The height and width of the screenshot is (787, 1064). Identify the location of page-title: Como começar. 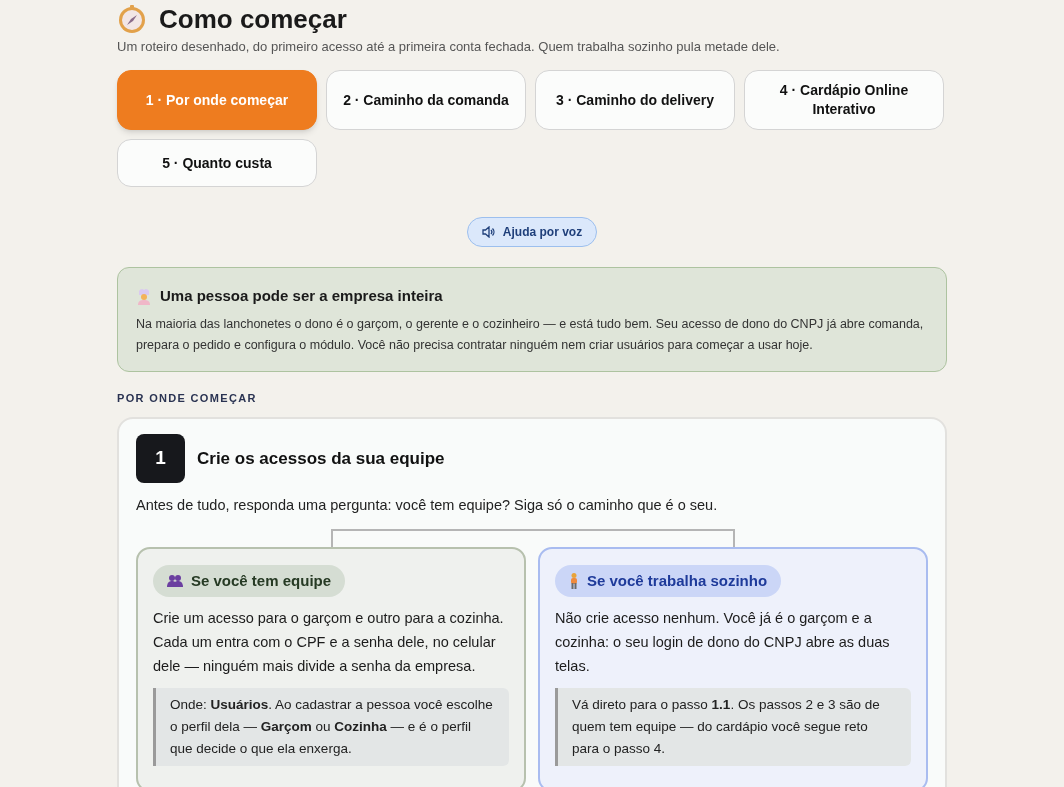
(253, 19).